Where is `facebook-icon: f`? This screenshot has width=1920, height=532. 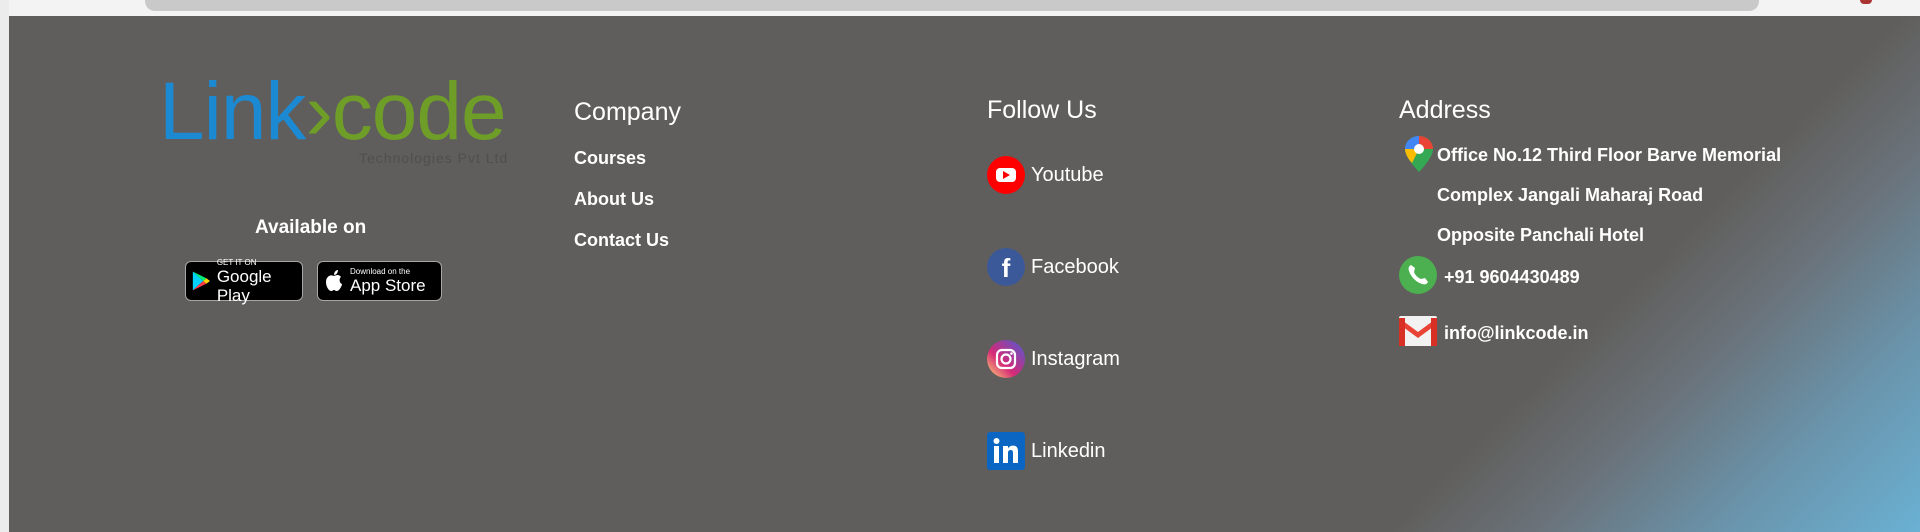 facebook-icon: f is located at coordinates (1006, 267).